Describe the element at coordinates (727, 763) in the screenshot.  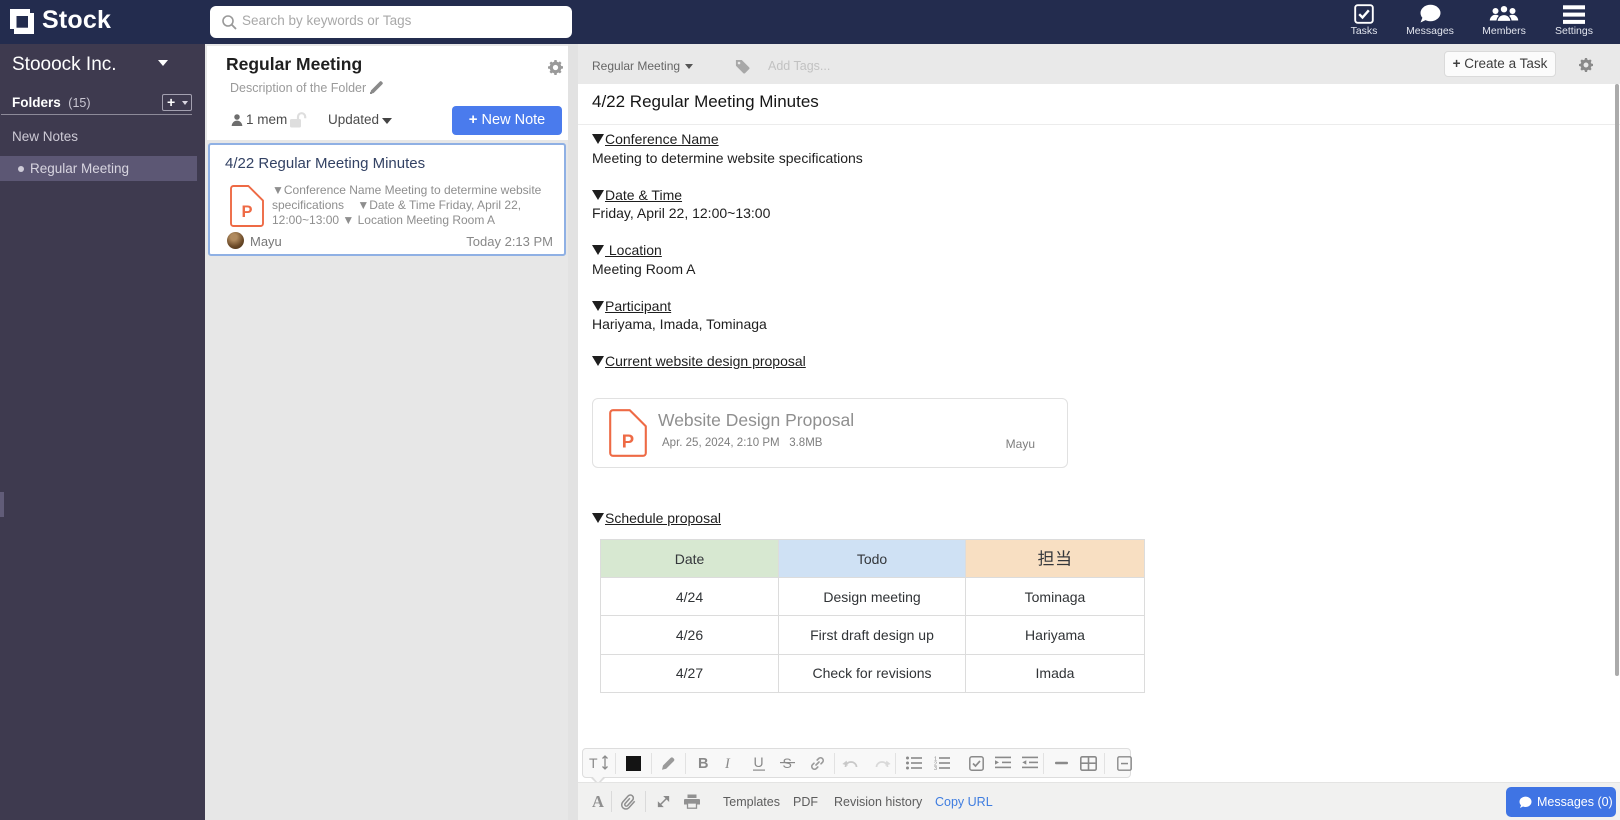
I see `svg-text: I` at that location.